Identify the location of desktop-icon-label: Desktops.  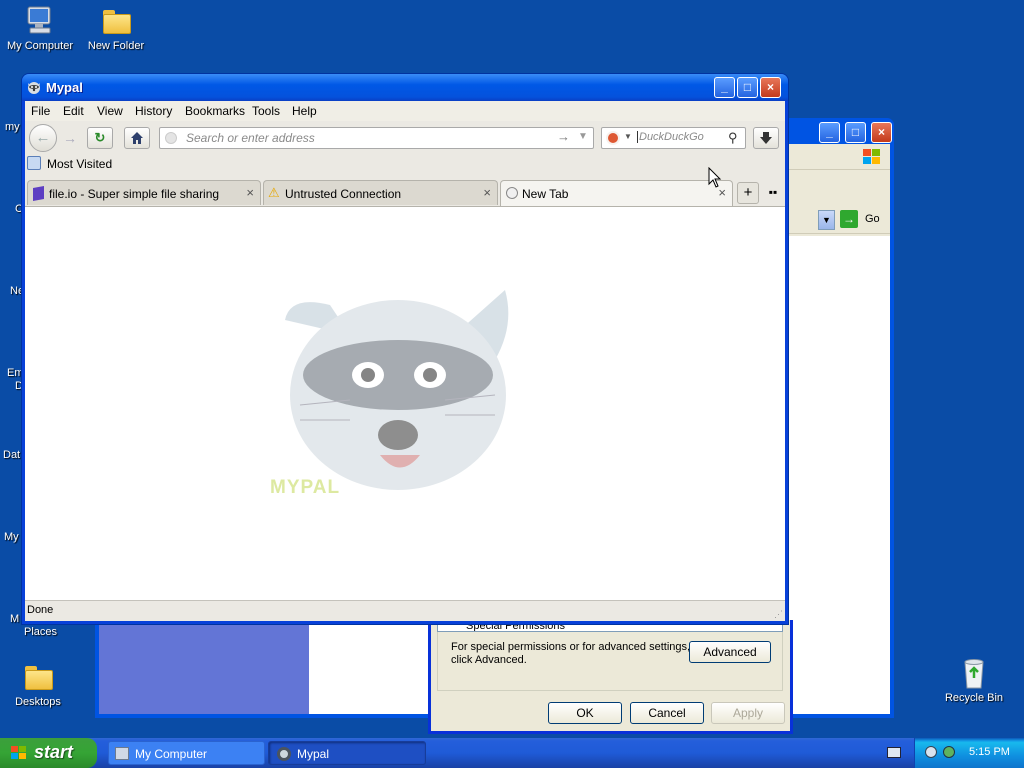
(38, 702).